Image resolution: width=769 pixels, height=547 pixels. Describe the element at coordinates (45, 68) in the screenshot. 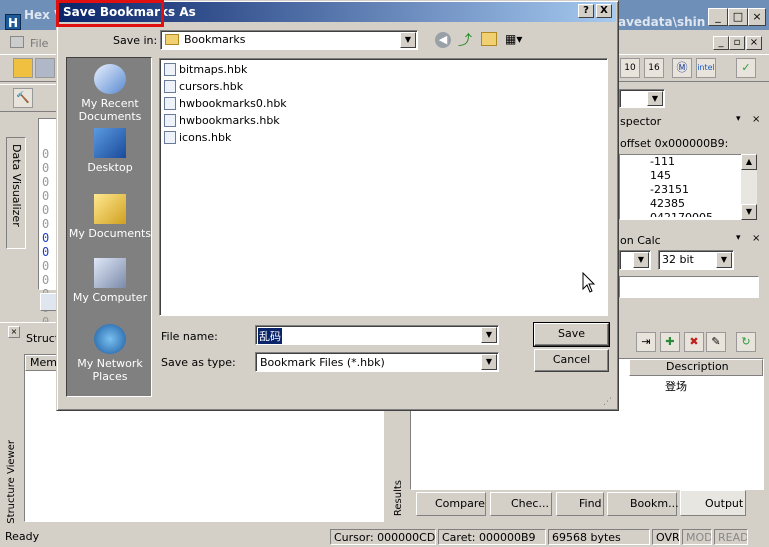

I see `save-icon` at that location.